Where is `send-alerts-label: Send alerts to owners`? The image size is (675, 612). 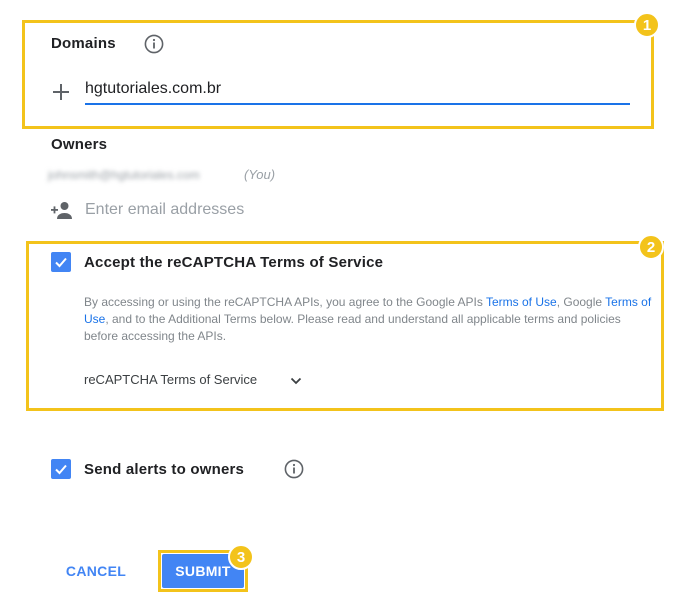 send-alerts-label: Send alerts to owners is located at coordinates (164, 469).